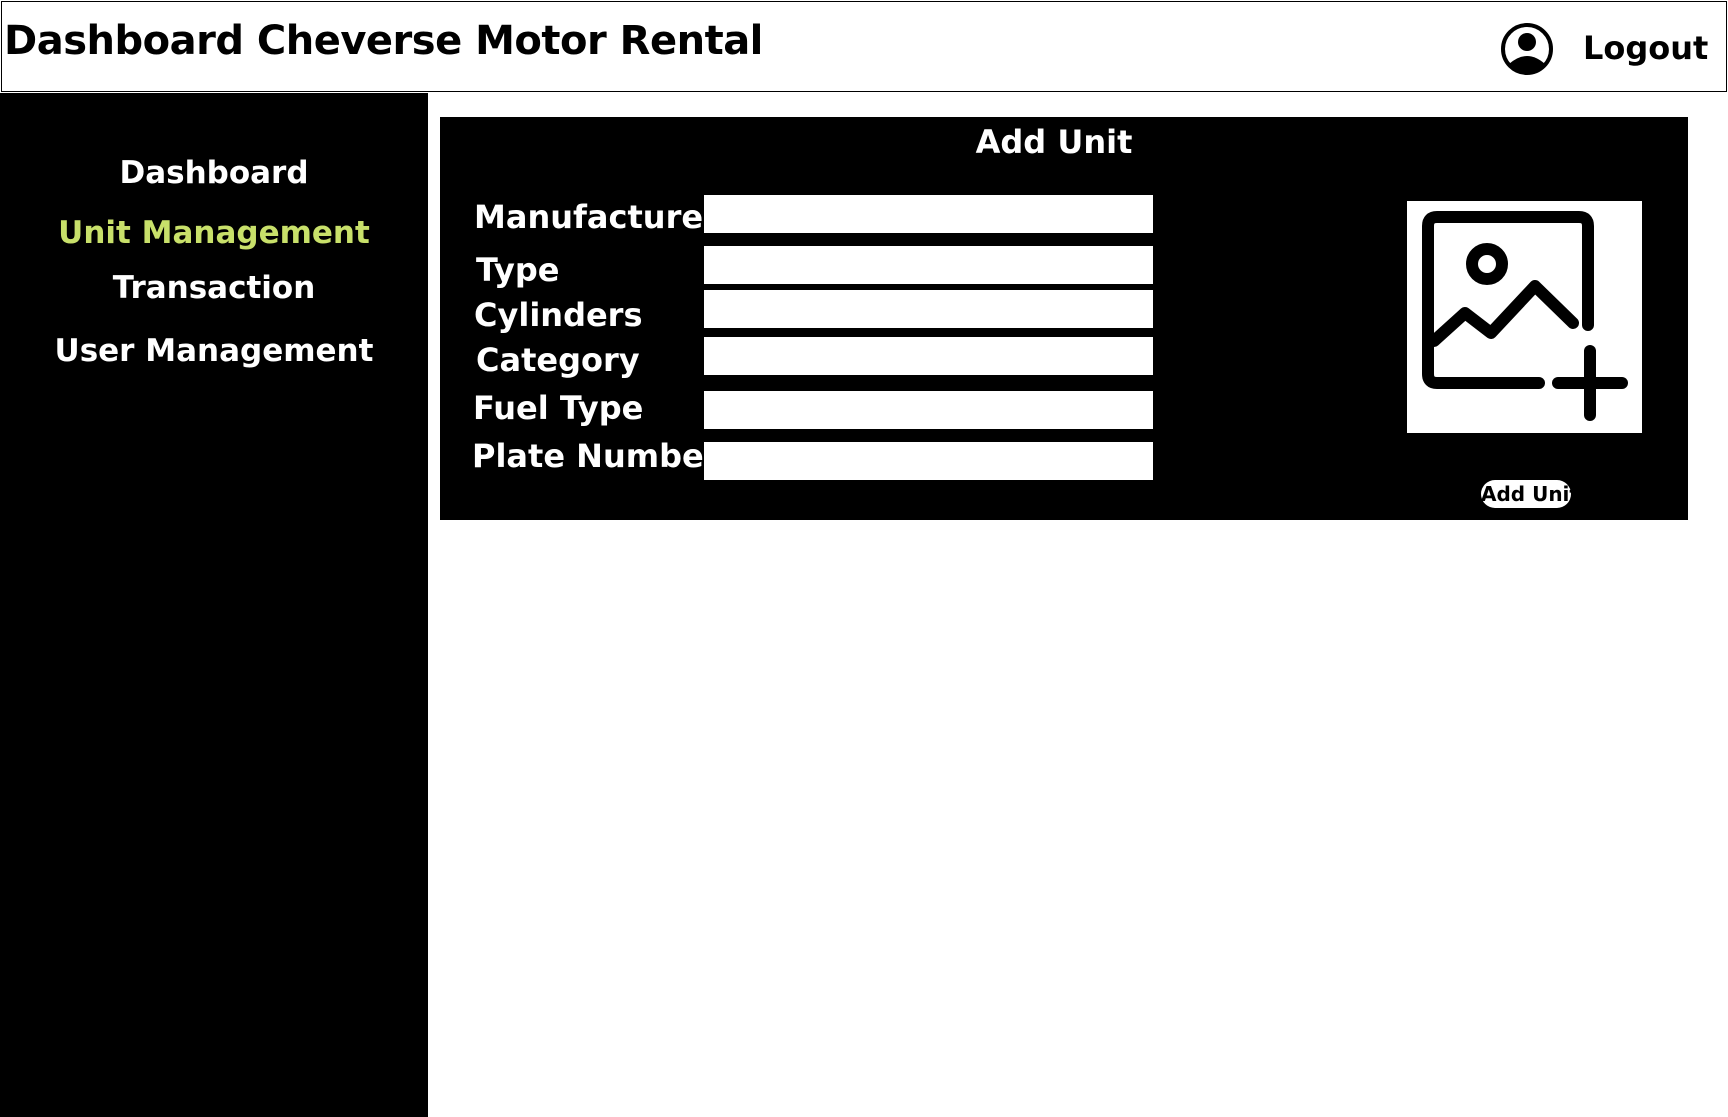 The image size is (1728, 1117). Describe the element at coordinates (928, 461) in the screenshot. I see `plate-number-field` at that location.